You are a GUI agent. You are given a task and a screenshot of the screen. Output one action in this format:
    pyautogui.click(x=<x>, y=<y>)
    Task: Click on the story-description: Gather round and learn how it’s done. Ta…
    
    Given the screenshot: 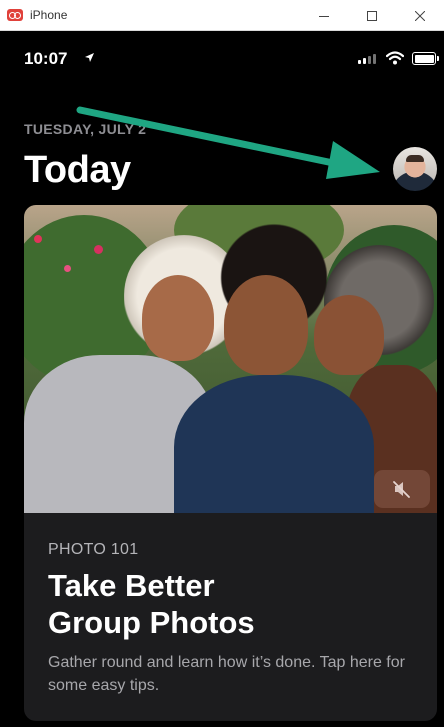 What is the action you would take?
    pyautogui.click(x=226, y=674)
    